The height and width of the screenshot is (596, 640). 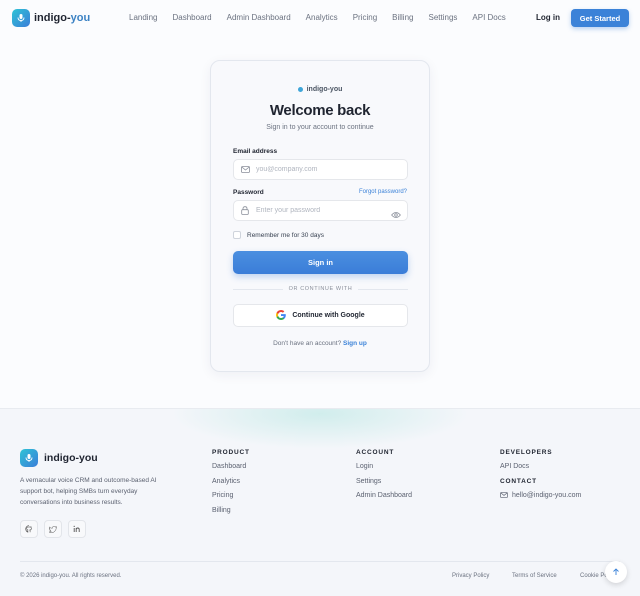 What do you see at coordinates (470, 576) in the screenshot?
I see `privacy-policy-link: Privacy Policy` at bounding box center [470, 576].